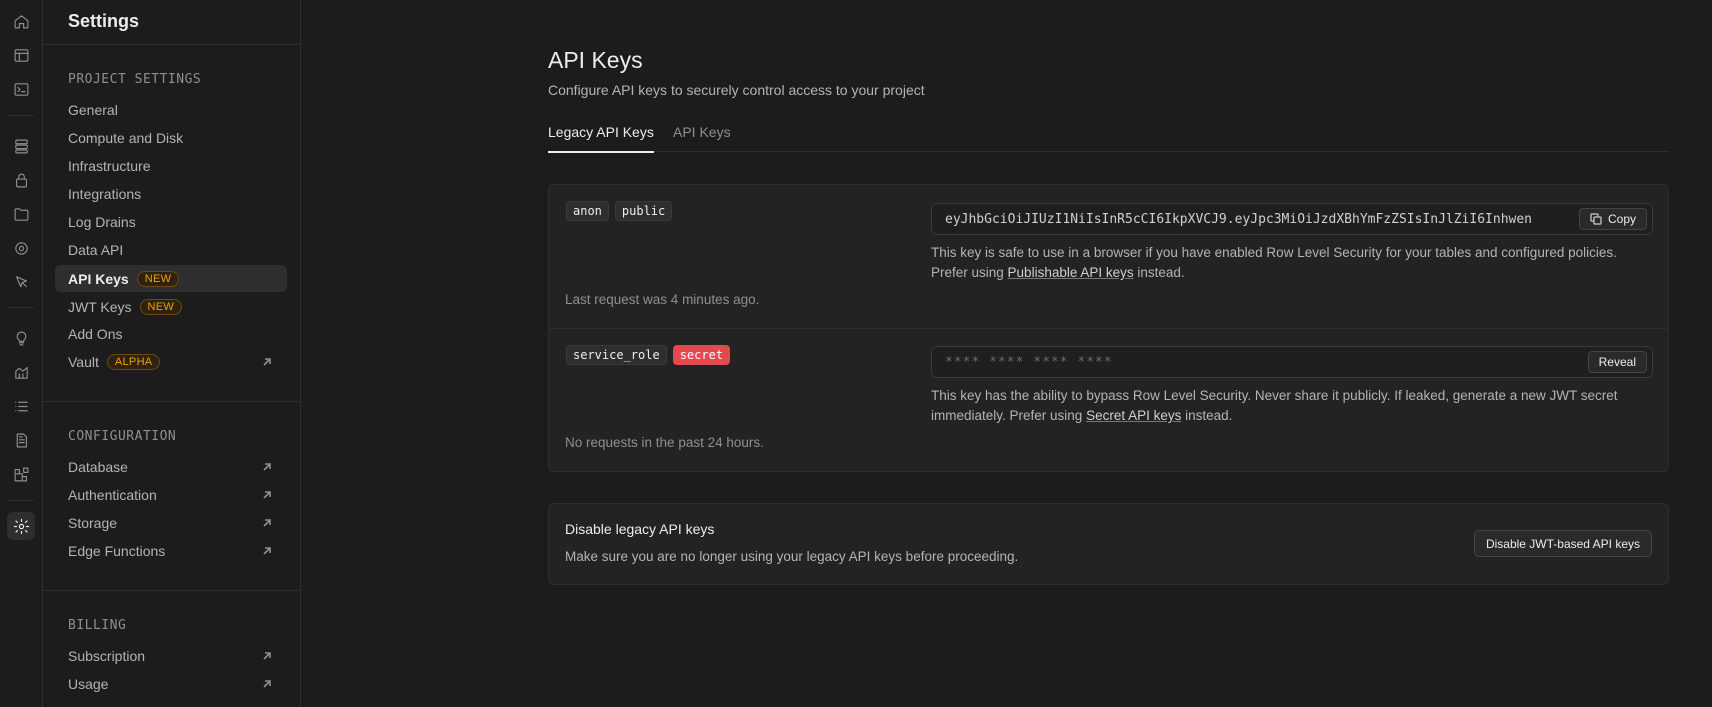 The width and height of the screenshot is (1712, 707). I want to click on sidebar-item-api-keys: API Keys NEW, so click(171, 278).